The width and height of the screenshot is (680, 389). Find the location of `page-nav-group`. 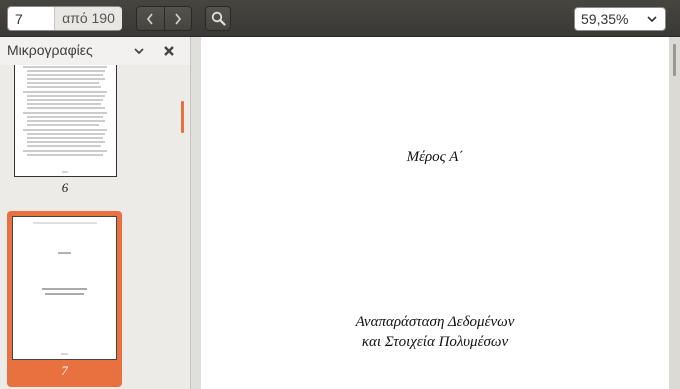

page-nav-group is located at coordinates (164, 18).